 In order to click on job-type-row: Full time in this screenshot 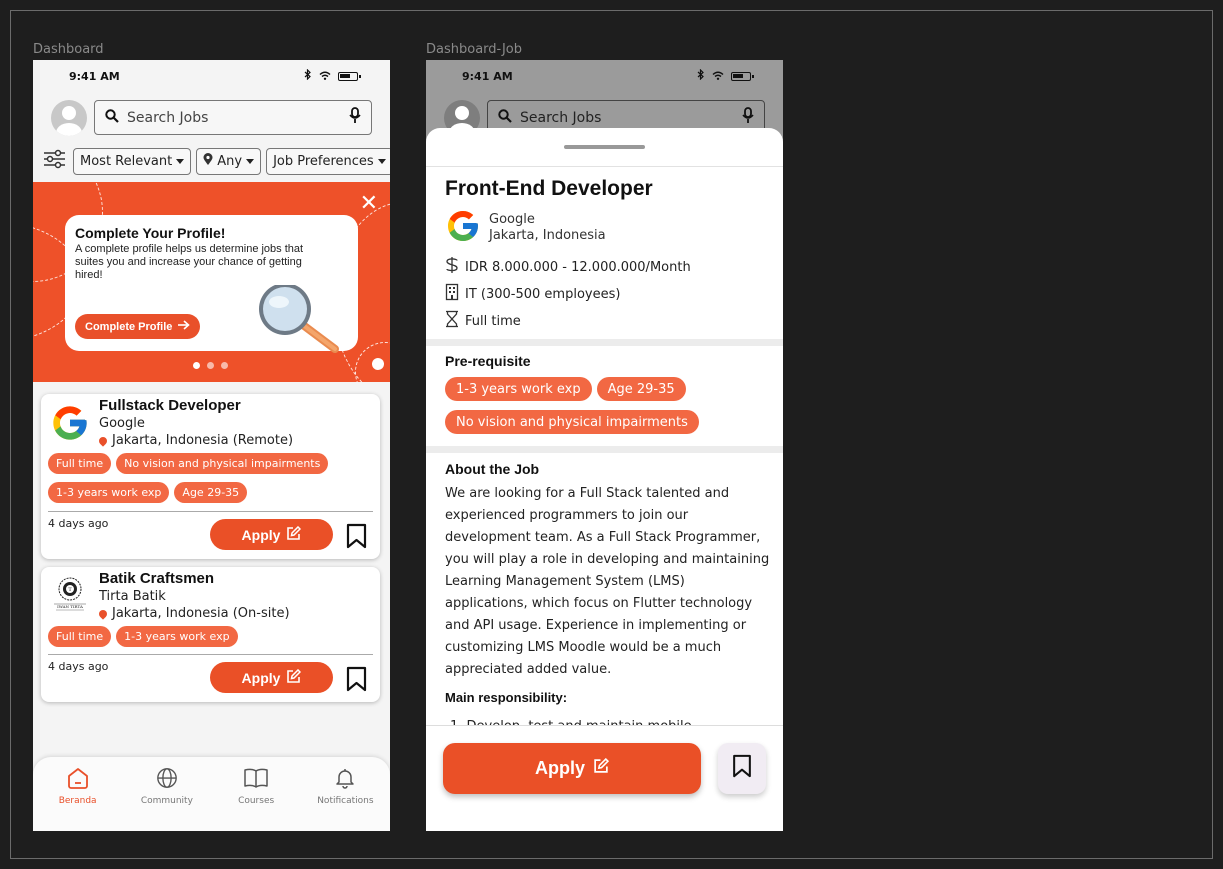, I will do `click(483, 321)`.